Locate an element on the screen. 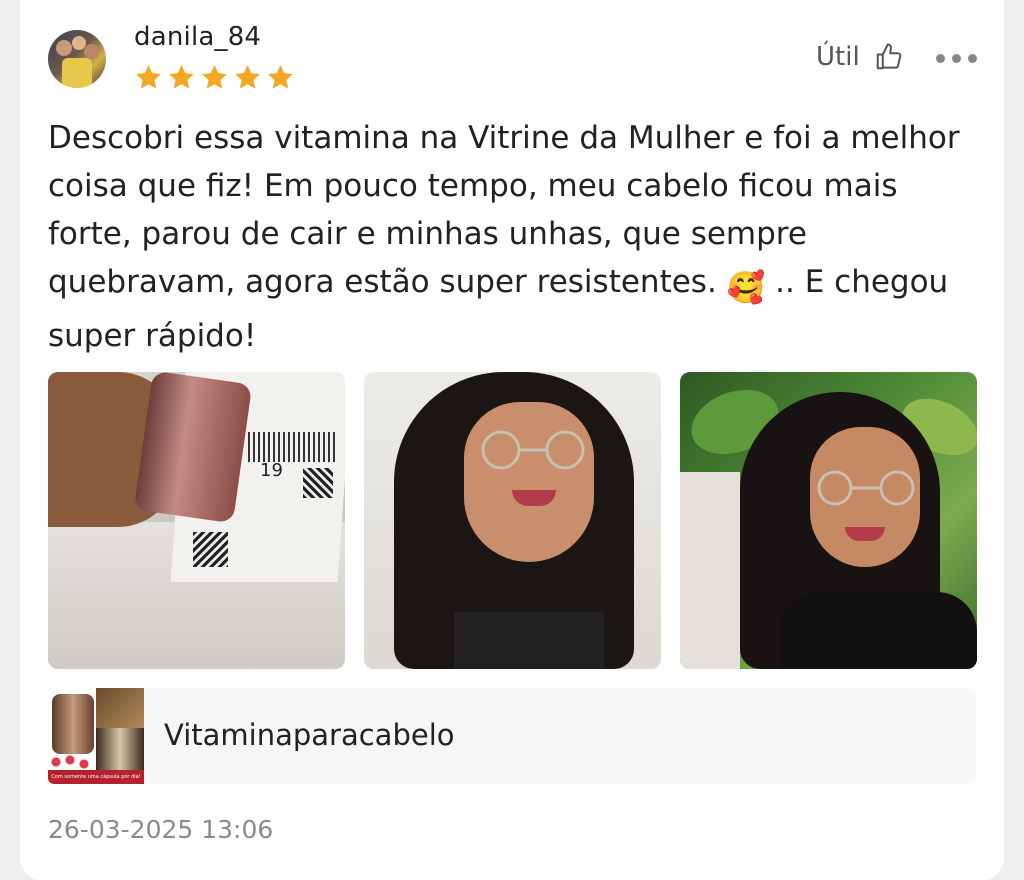 The width and height of the screenshot is (1024, 880). more-options-button is located at coordinates (957, 58).